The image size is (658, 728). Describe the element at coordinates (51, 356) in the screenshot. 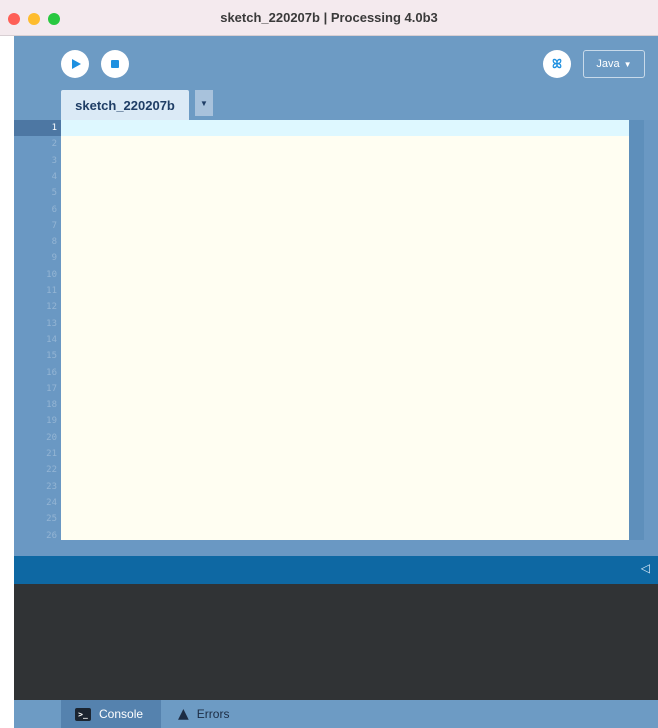

I see `line-number: 15` at that location.